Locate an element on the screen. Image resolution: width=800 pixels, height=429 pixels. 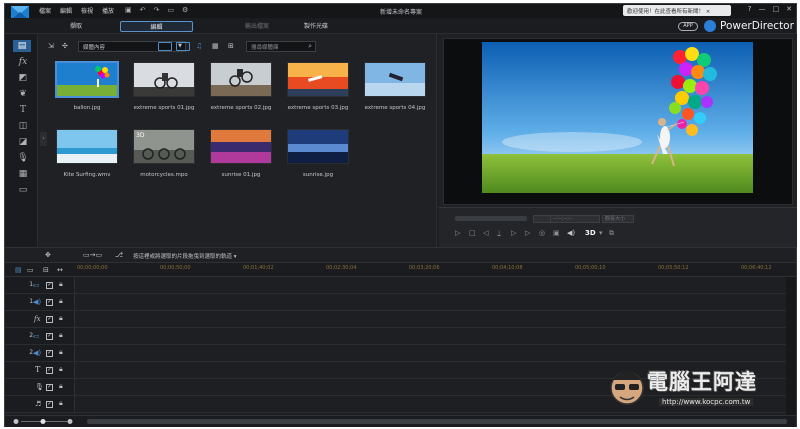
maximize-button: □ is located at coordinates (776, 9).